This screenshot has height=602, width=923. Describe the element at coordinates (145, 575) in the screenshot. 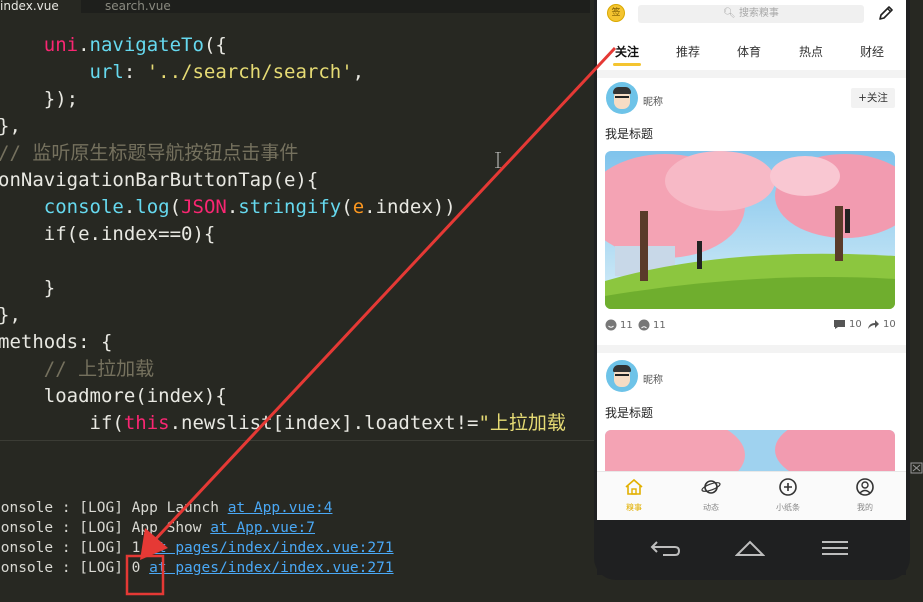

I see `annotation-highlight-box` at that location.